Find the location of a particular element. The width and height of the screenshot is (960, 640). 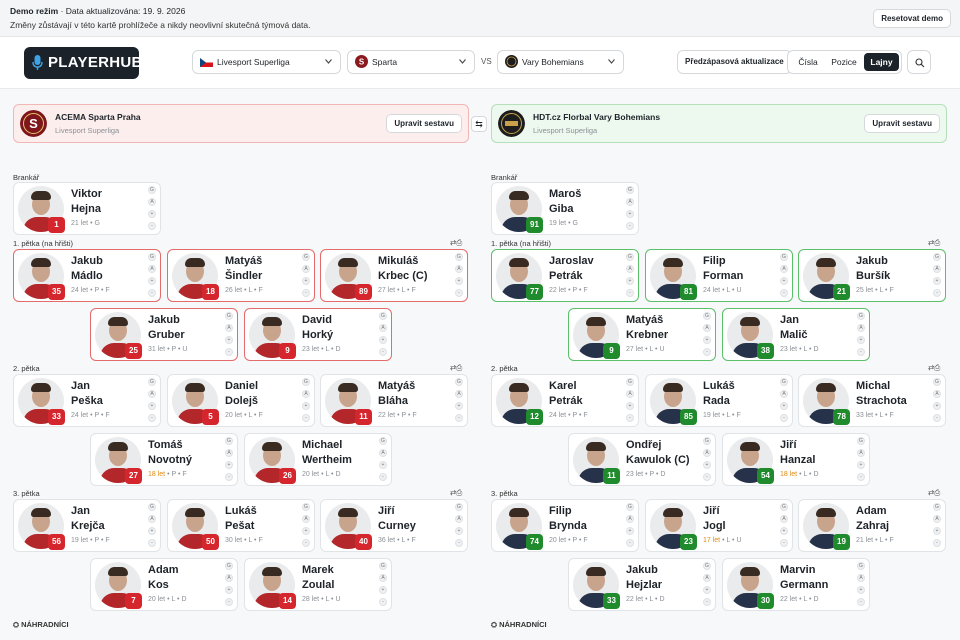

player-card: 33 Jan Peška 24 let • P • F G A + - is located at coordinates (87, 400).